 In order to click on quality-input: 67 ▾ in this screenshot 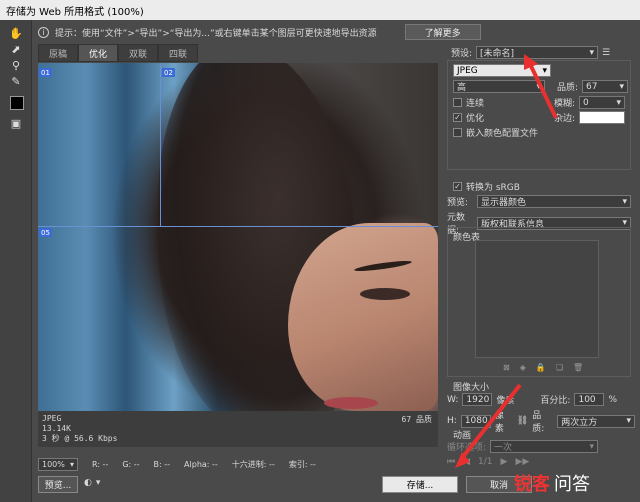, I will do `click(605, 86)`.